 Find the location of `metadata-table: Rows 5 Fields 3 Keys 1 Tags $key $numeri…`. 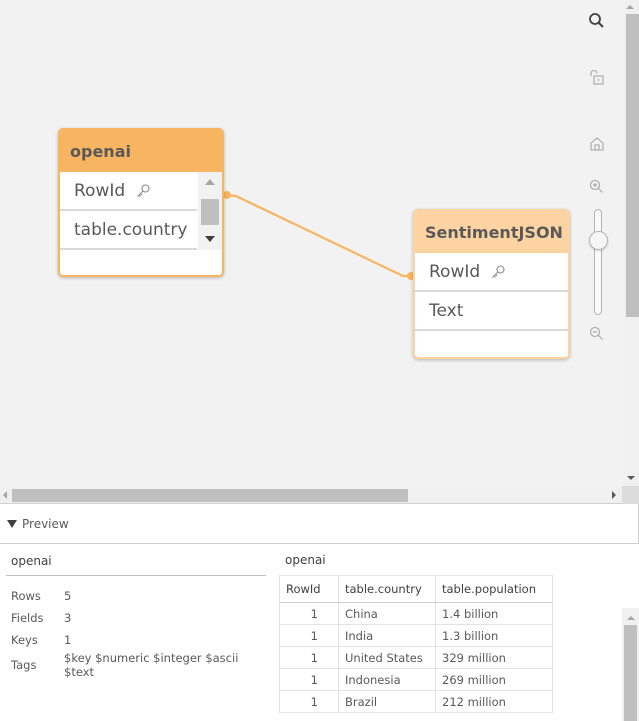

metadata-table: Rows 5 Fields 3 Keys 1 Tags $key $numeri… is located at coordinates (136, 632).